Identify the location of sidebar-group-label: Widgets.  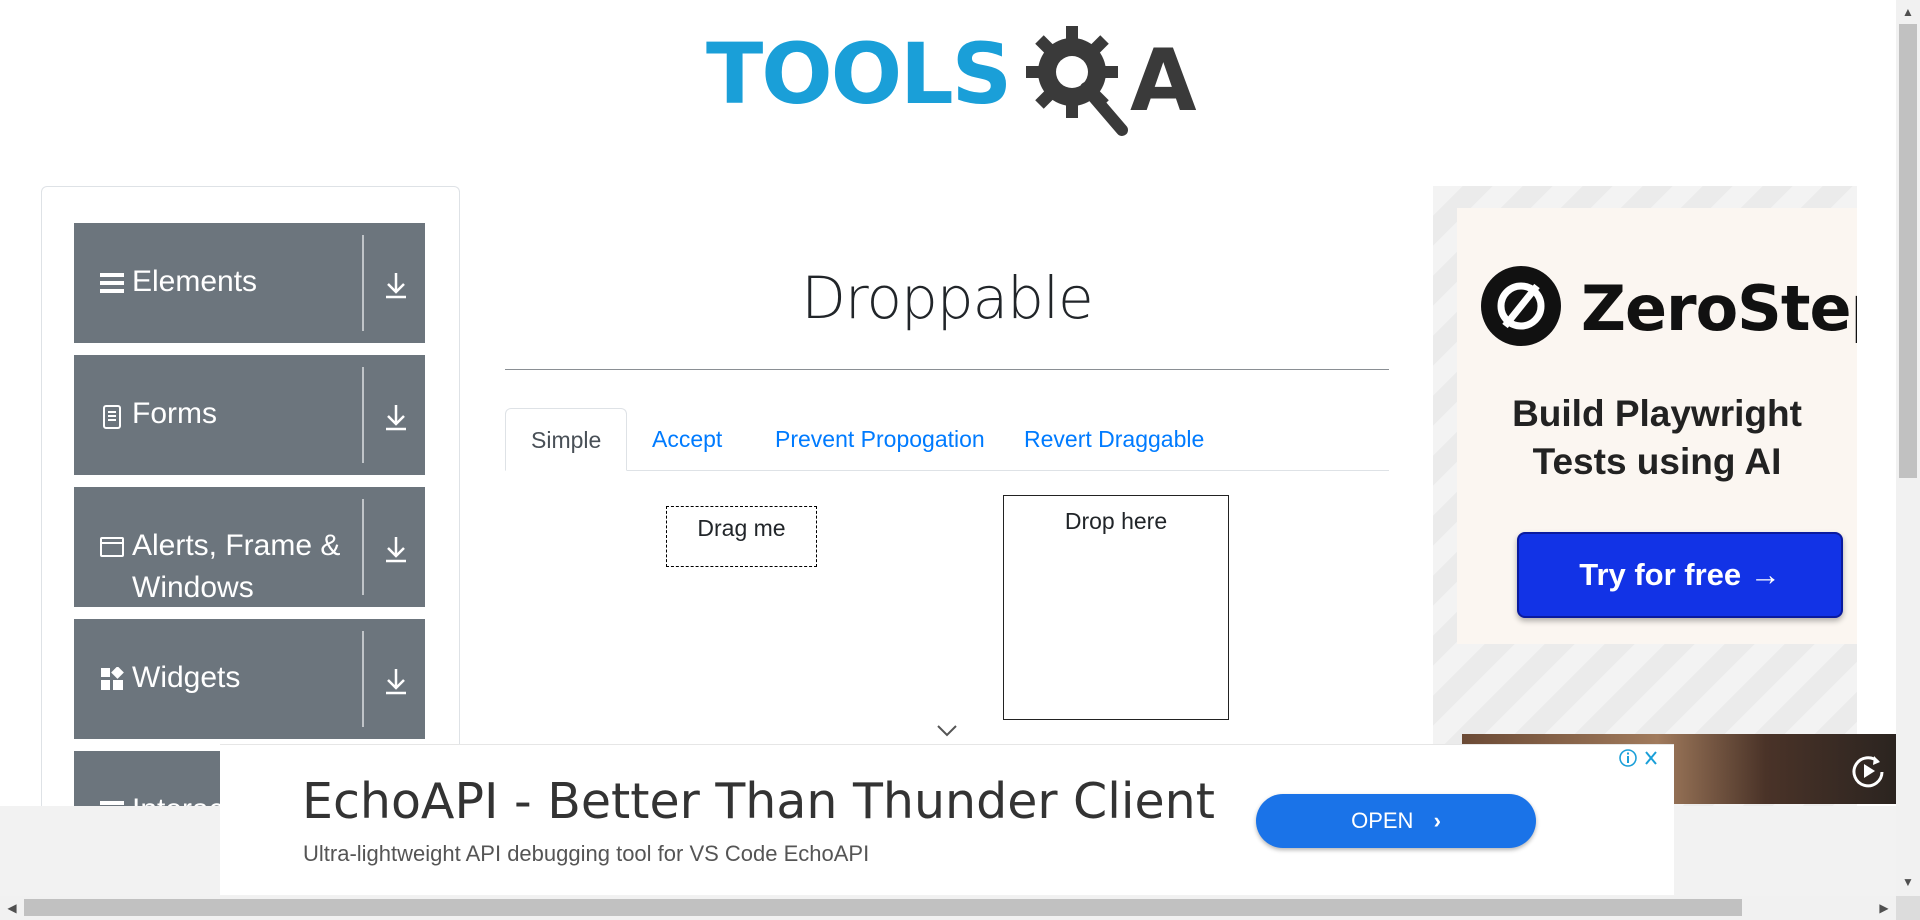
(186, 677).